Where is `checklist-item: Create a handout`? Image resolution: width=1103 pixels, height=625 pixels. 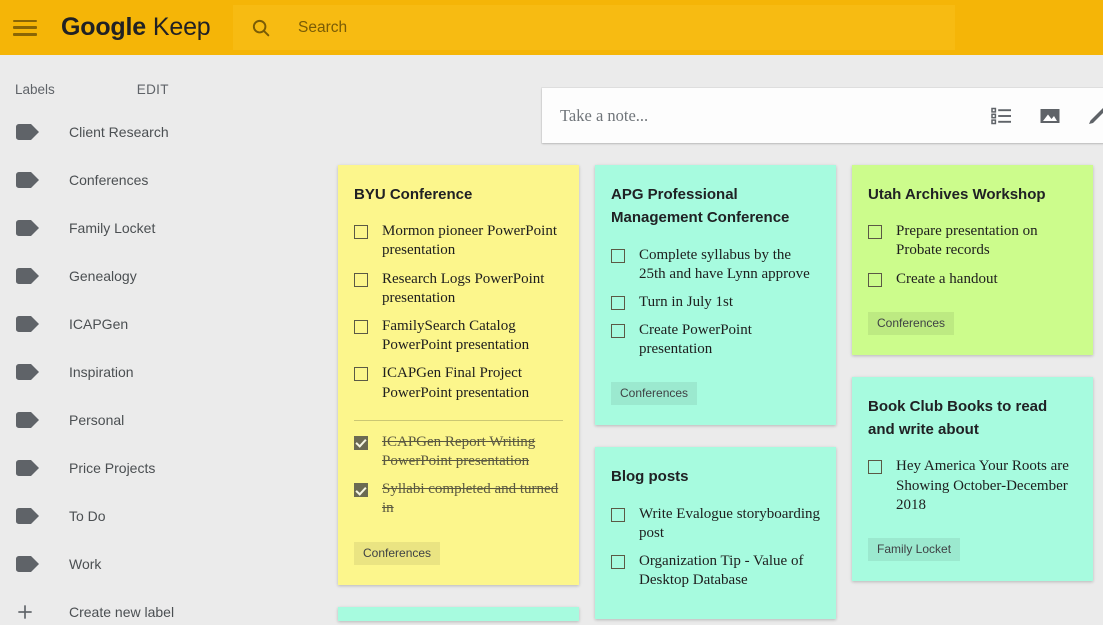 checklist-item: Create a handout is located at coordinates (972, 279).